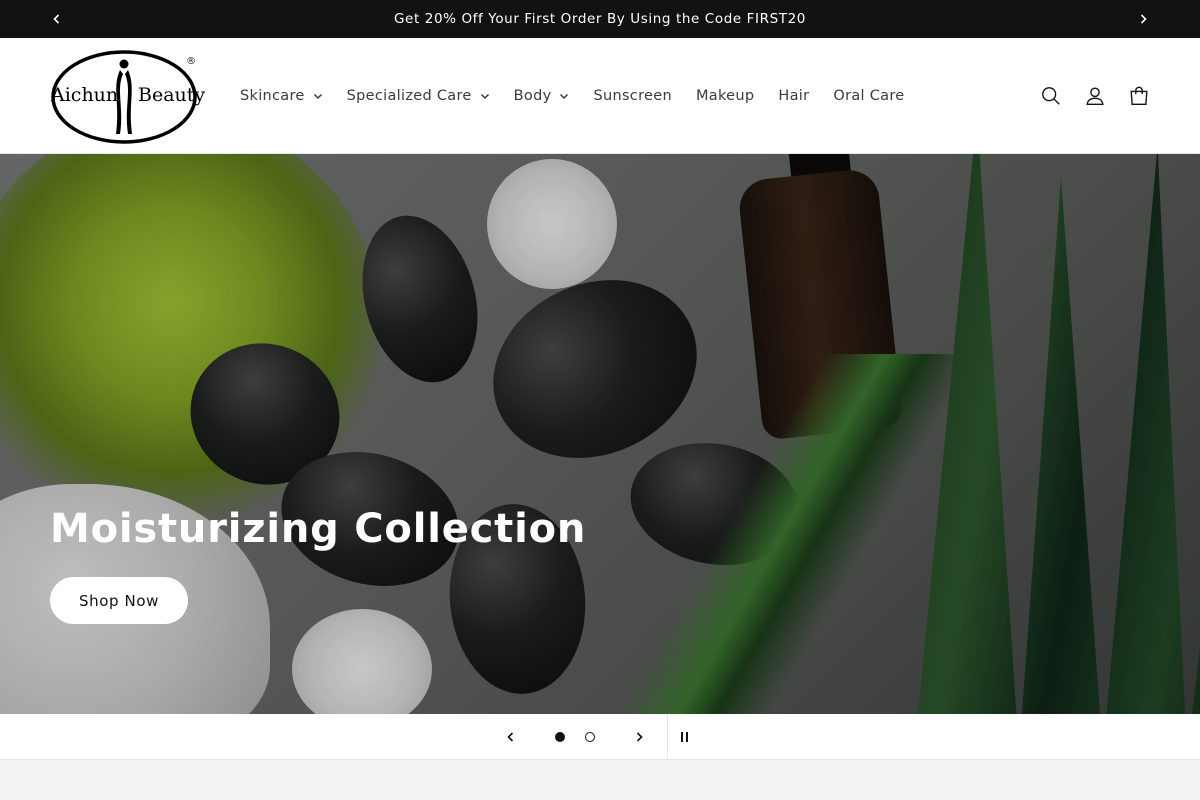 Image resolution: width=1200 pixels, height=800 pixels. What do you see at coordinates (600, 737) in the screenshot?
I see `slideshow-controls` at bounding box center [600, 737].